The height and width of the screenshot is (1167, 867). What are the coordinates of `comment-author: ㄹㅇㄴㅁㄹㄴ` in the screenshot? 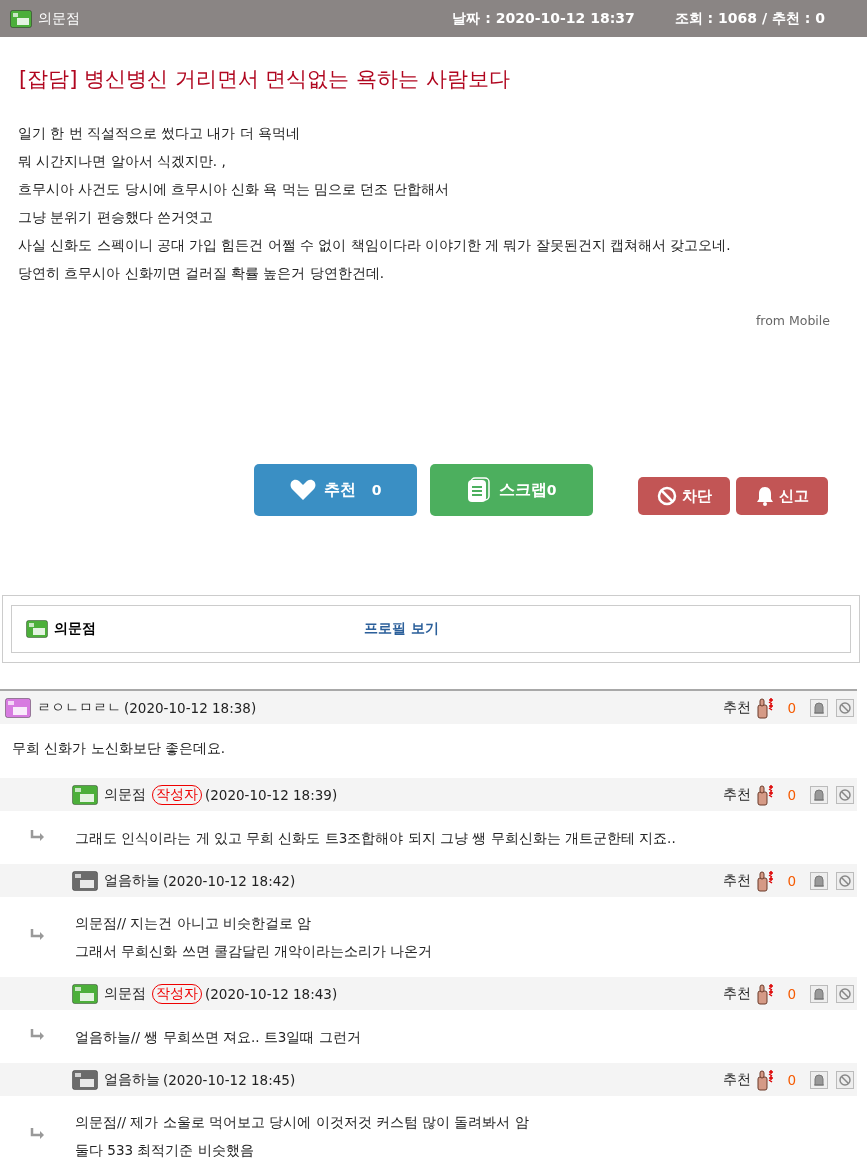 It's located at (79, 707).